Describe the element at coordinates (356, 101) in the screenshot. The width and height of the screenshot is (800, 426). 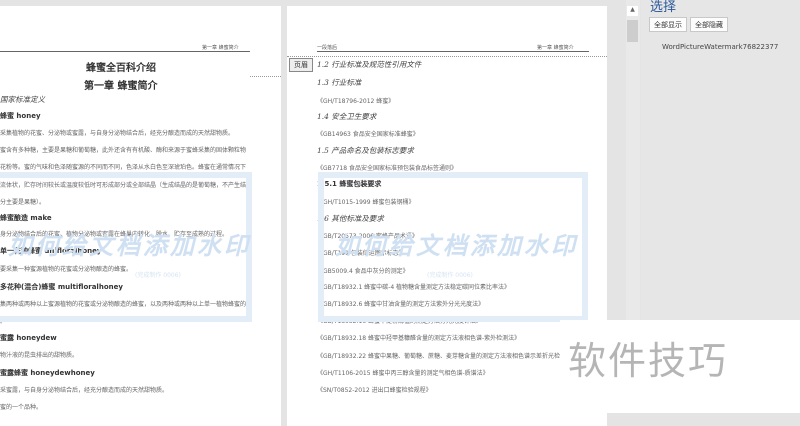
I see `body-text-line: 《GH/T18796-2012 蜂蜜》` at that location.